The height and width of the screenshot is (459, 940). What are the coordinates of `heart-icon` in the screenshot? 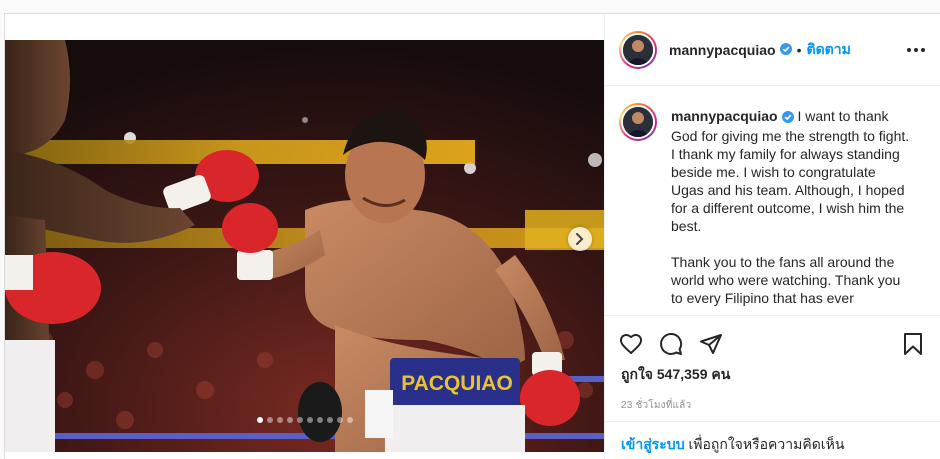 It's located at (631, 344).